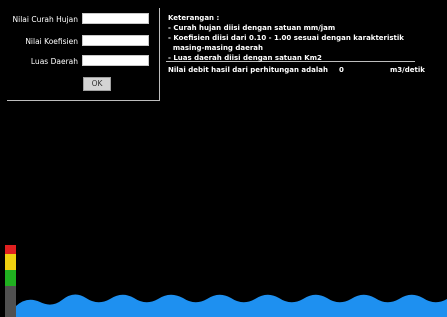 This screenshot has height=317, width=447. What do you see at coordinates (10, 262) in the screenshot?
I see `level-yellow-segment` at bounding box center [10, 262].